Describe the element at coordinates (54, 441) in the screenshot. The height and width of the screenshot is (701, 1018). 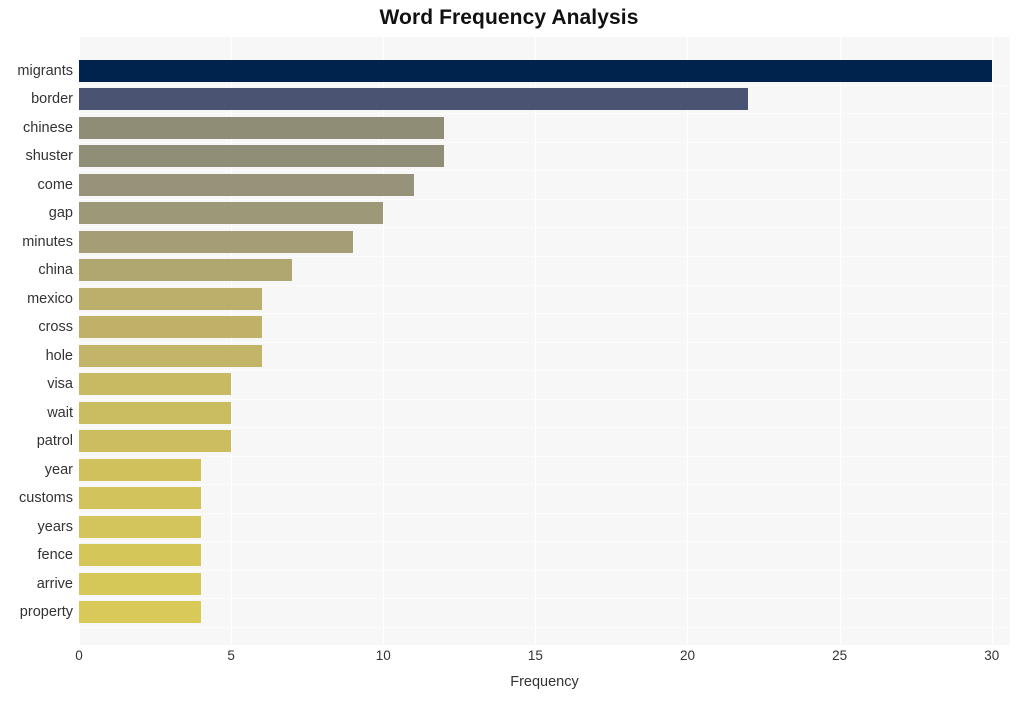
I see `y-axis-tick-label: patrol` at that location.